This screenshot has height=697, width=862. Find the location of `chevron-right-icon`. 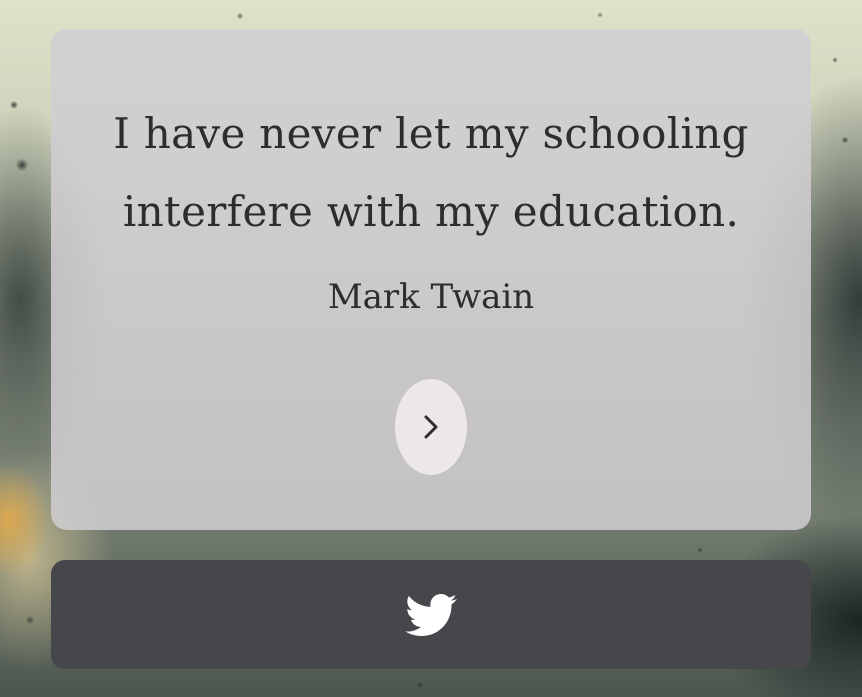

chevron-right-icon is located at coordinates (431, 427).